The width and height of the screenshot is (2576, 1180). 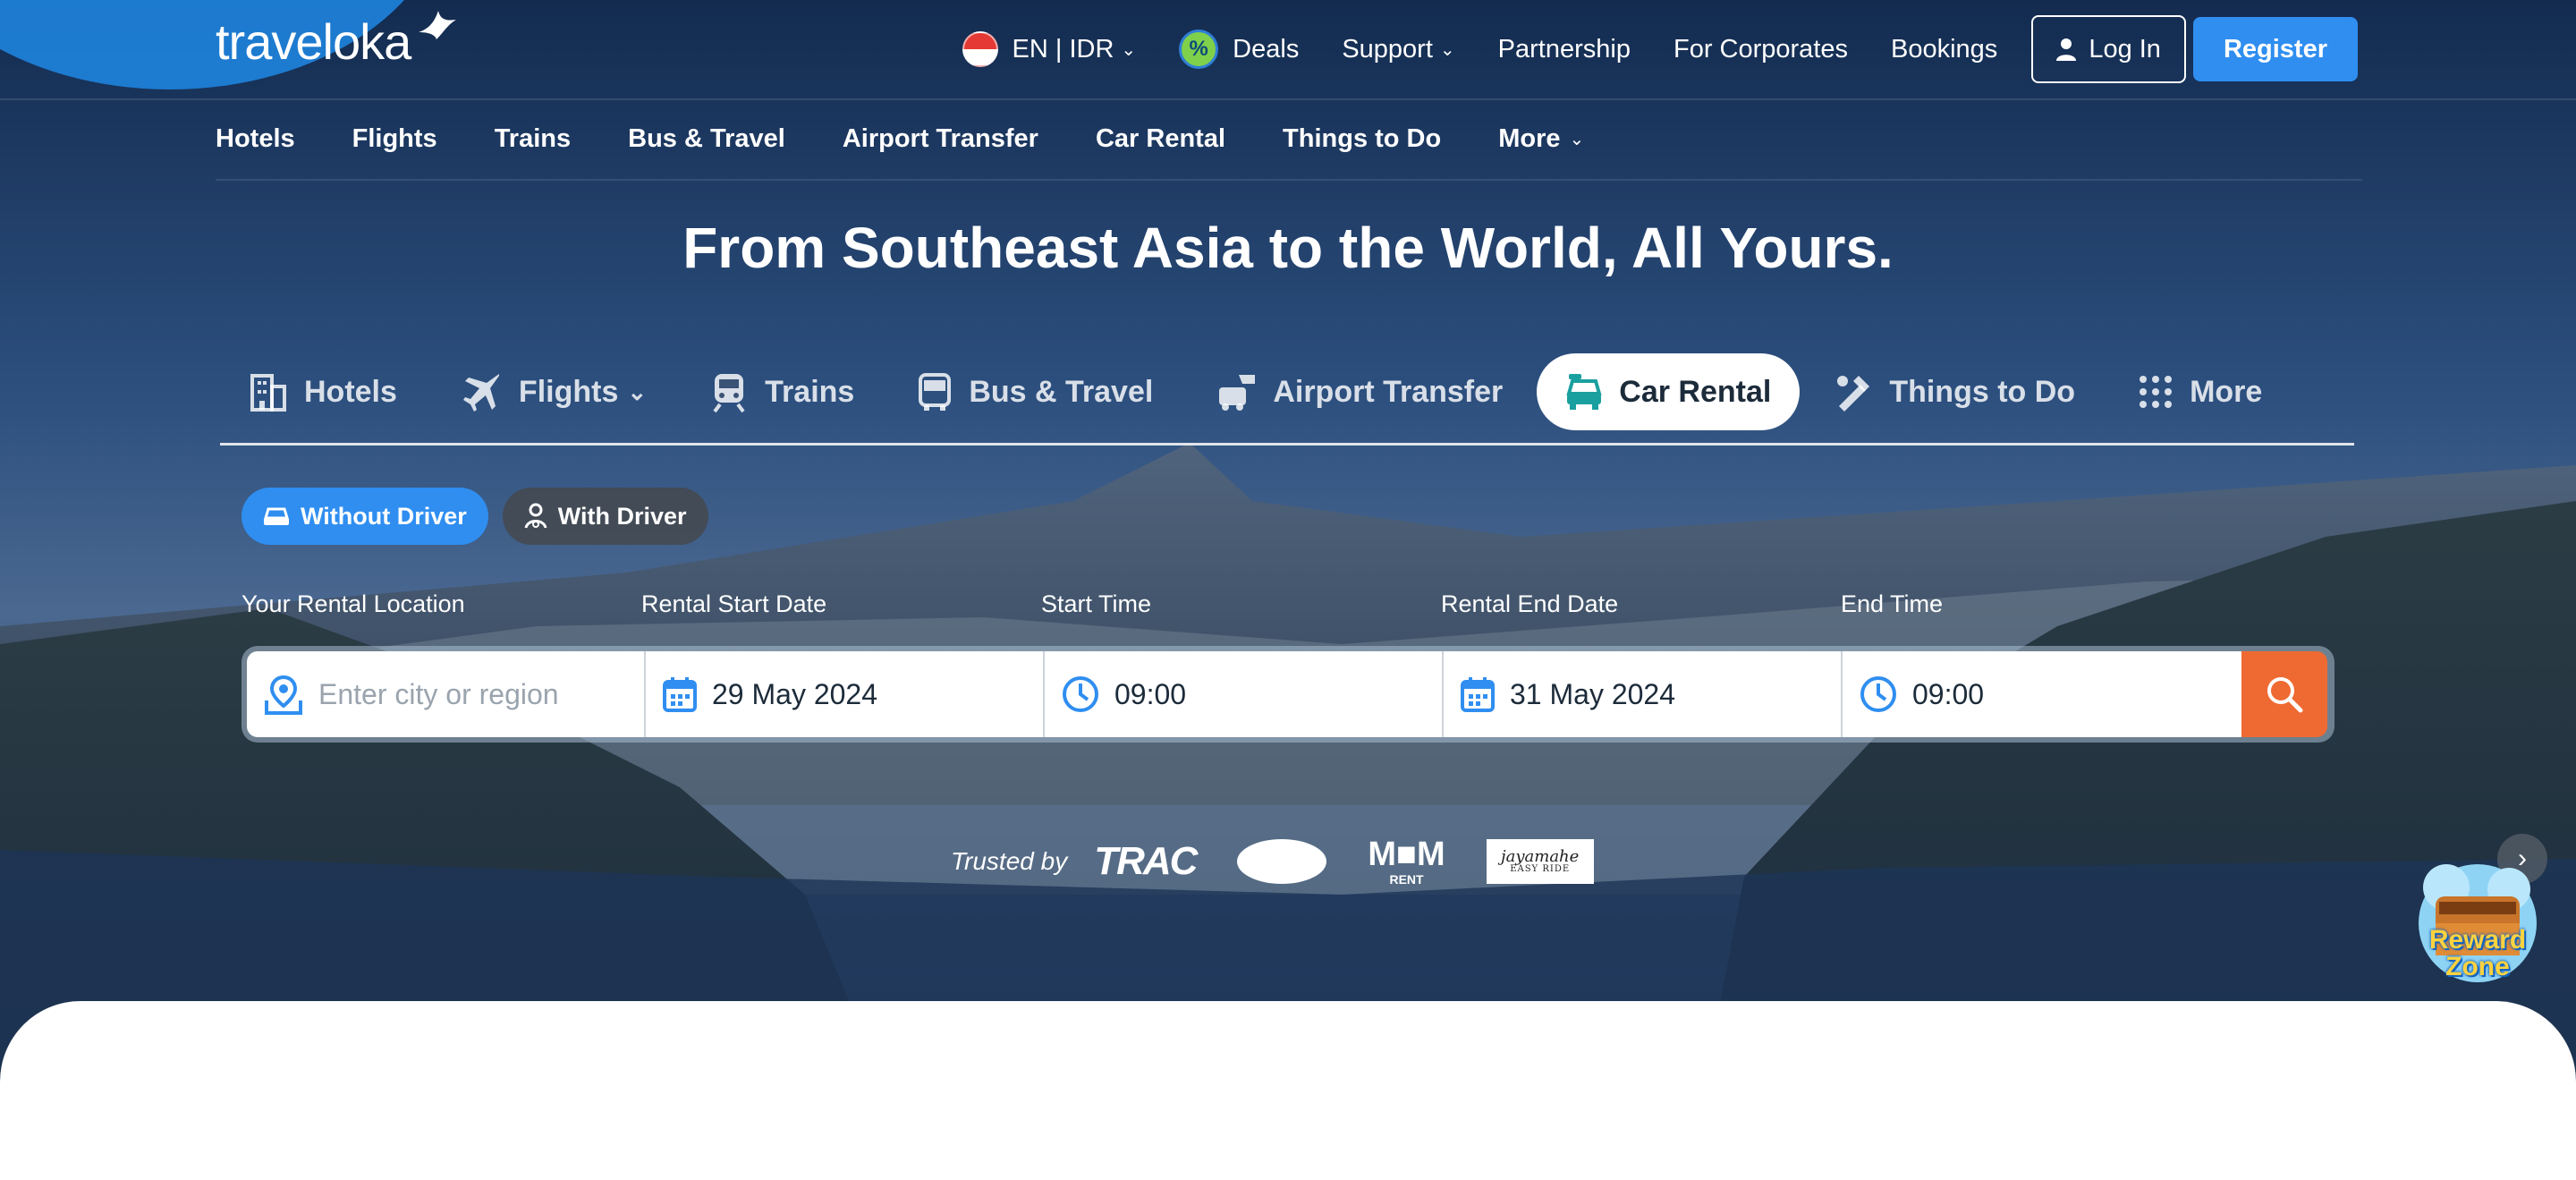 I want to click on trac-logo: TRAC, so click(x=1146, y=861).